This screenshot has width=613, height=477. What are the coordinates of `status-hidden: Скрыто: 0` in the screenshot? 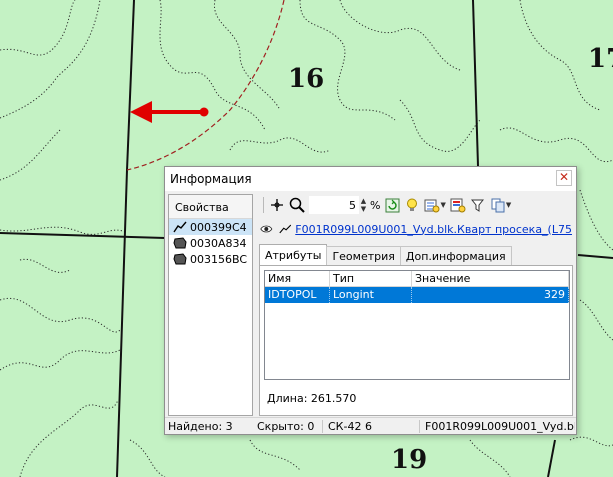 It's located at (286, 426).